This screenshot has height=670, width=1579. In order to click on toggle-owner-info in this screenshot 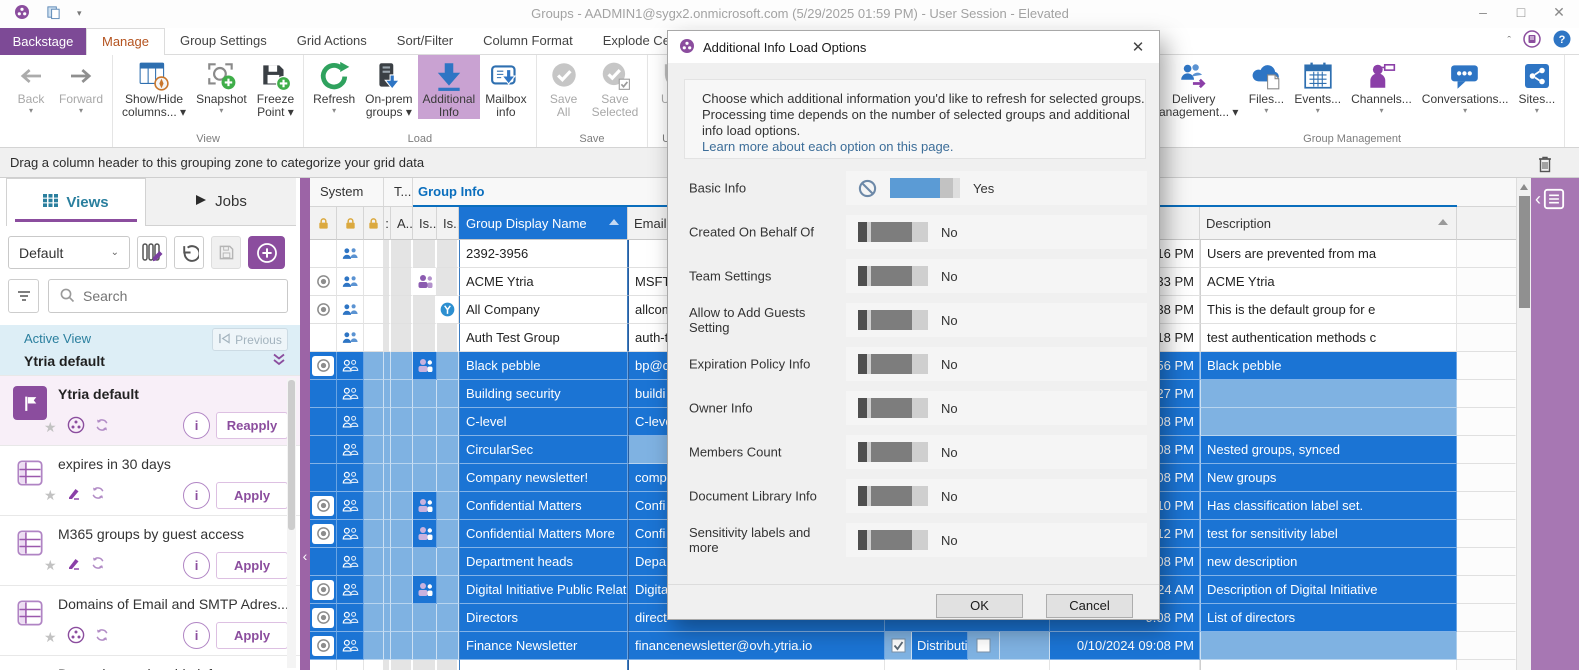, I will do `click(893, 408)`.